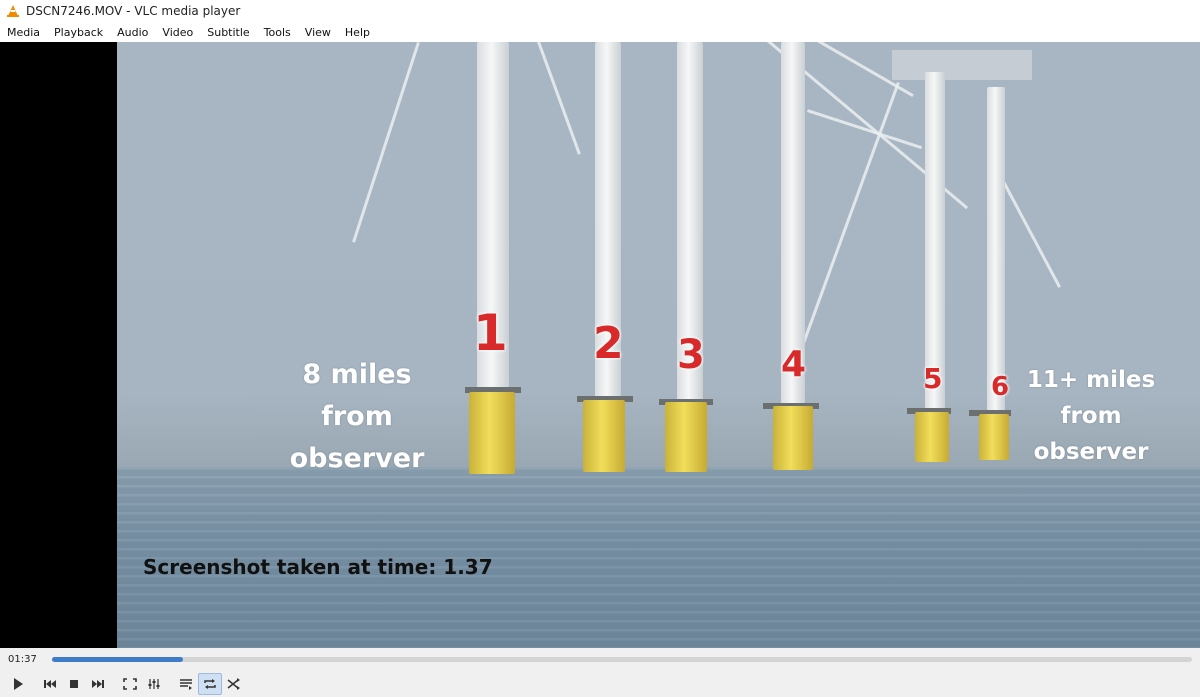 The height and width of the screenshot is (697, 1200). Describe the element at coordinates (357, 32) in the screenshot. I see `menu-help: Help` at that location.